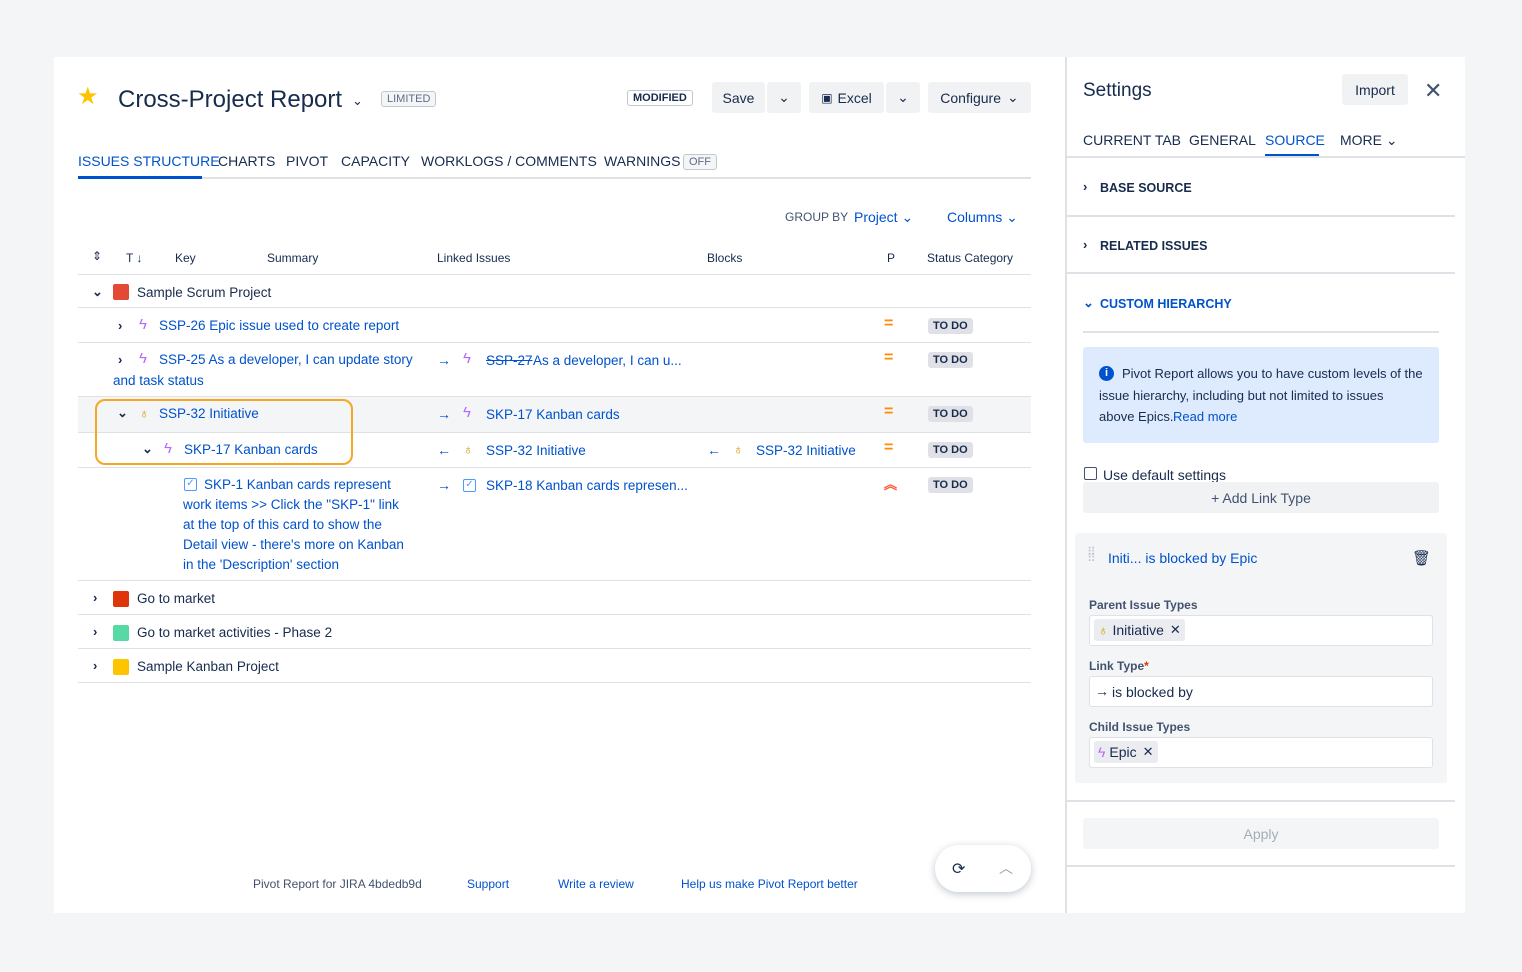 The width and height of the screenshot is (1522, 972). I want to click on col-type: T ↓, so click(134, 258).